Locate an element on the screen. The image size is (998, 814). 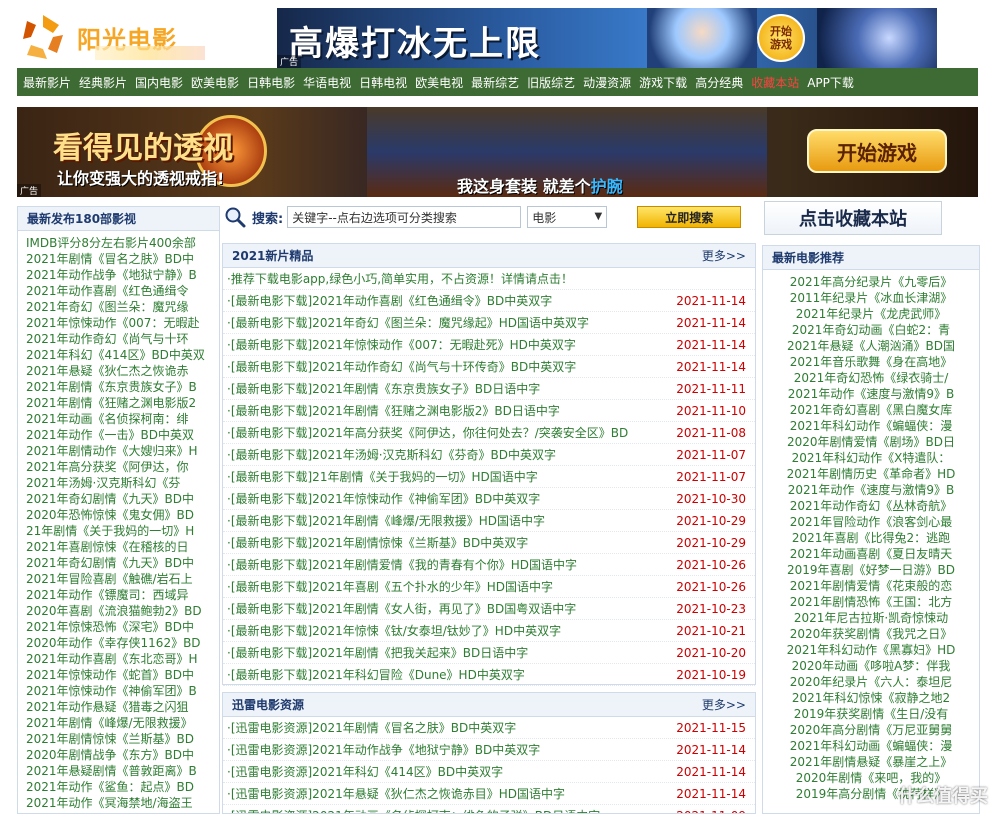
row-title: ·[最新电影下载]2021年奇幻《图兰朵：魔咒缘起》HD国语中英双字 is located at coordinates (447, 322).